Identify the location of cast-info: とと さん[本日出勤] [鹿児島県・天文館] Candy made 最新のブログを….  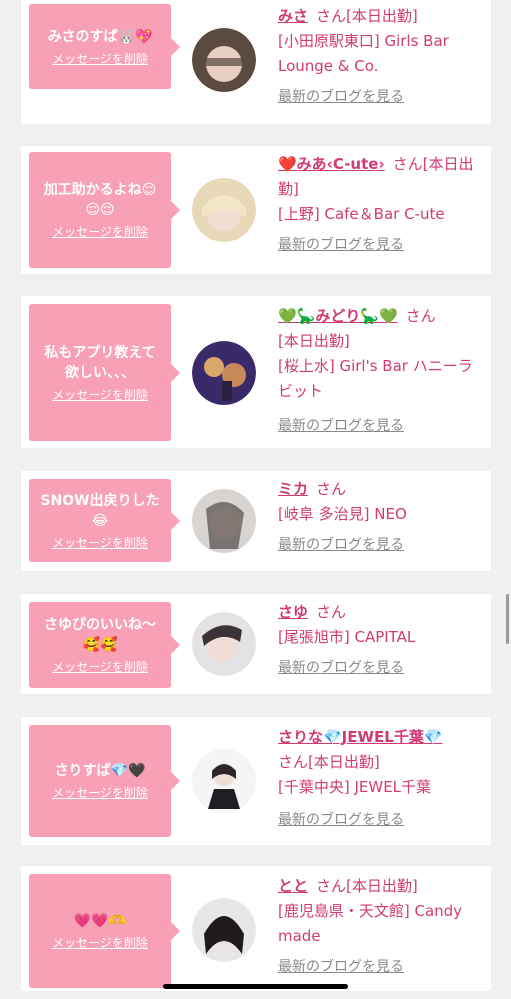
(378, 927).